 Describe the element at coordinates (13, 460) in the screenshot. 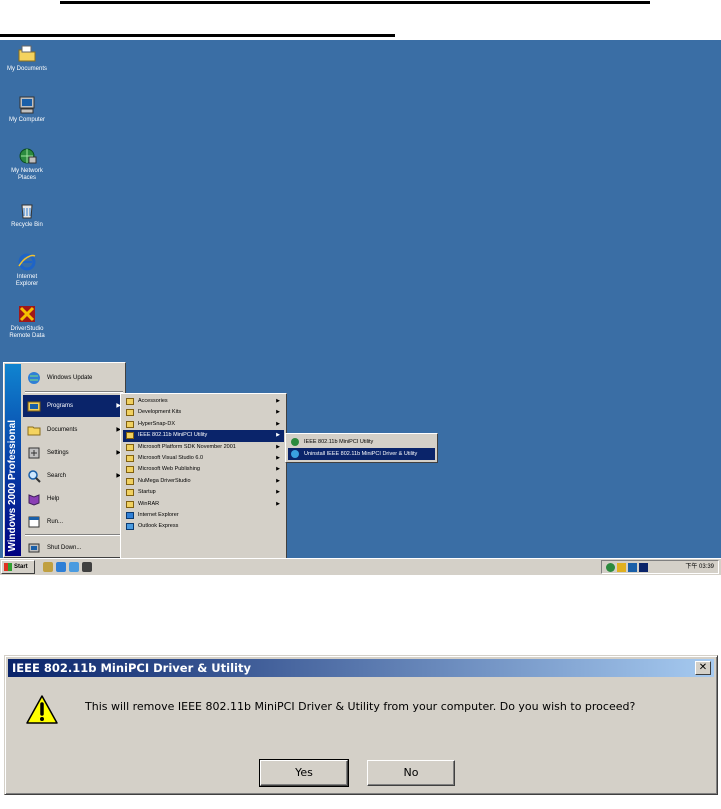

I see `start-menu-banner: Windows 2000 Professional` at that location.